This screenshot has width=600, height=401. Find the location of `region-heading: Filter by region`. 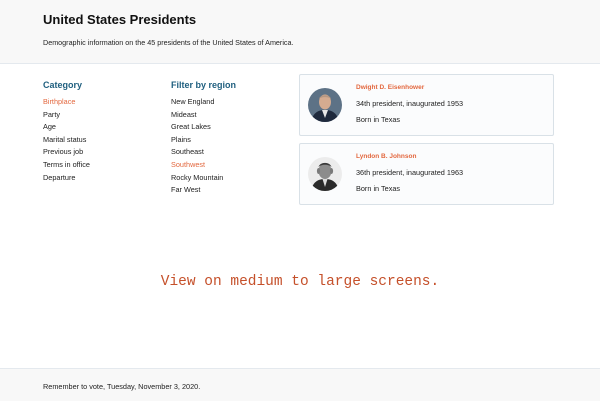

region-heading: Filter by region is located at coordinates (204, 85).